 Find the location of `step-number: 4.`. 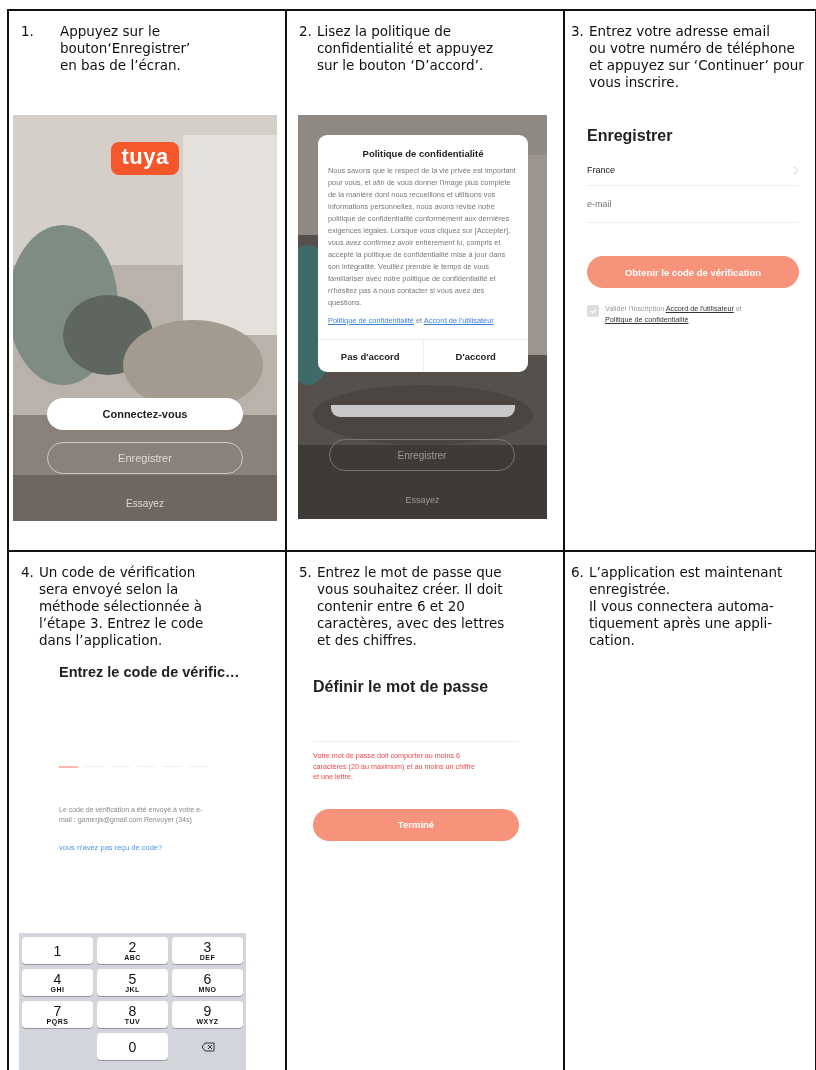

step-number: 4. is located at coordinates (27, 573).